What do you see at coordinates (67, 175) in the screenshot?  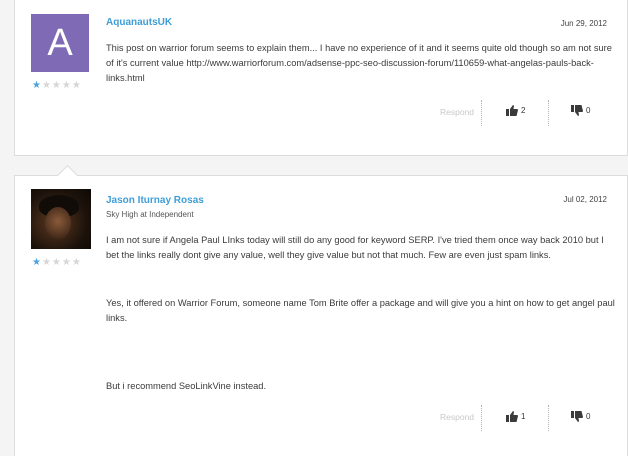 I see `card-pointer` at bounding box center [67, 175].